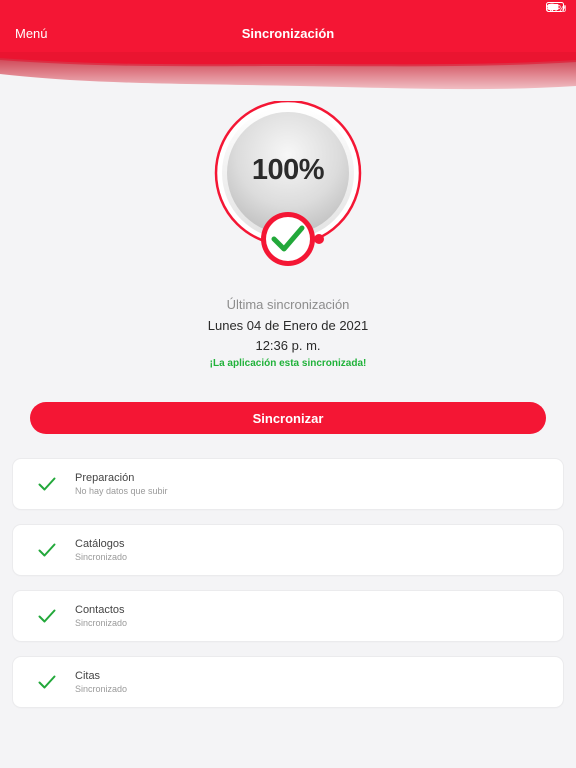  What do you see at coordinates (288, 170) in the screenshot?
I see `progress-percent: 100%` at bounding box center [288, 170].